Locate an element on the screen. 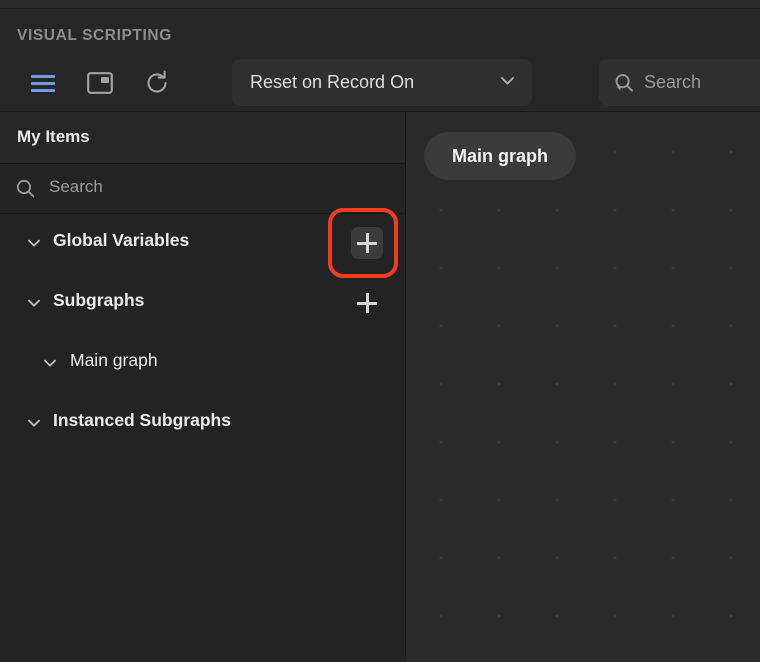 The height and width of the screenshot is (662, 760). tree-row-instanced-subgraphs: Instanced Subgraphs is located at coordinates (202, 423).